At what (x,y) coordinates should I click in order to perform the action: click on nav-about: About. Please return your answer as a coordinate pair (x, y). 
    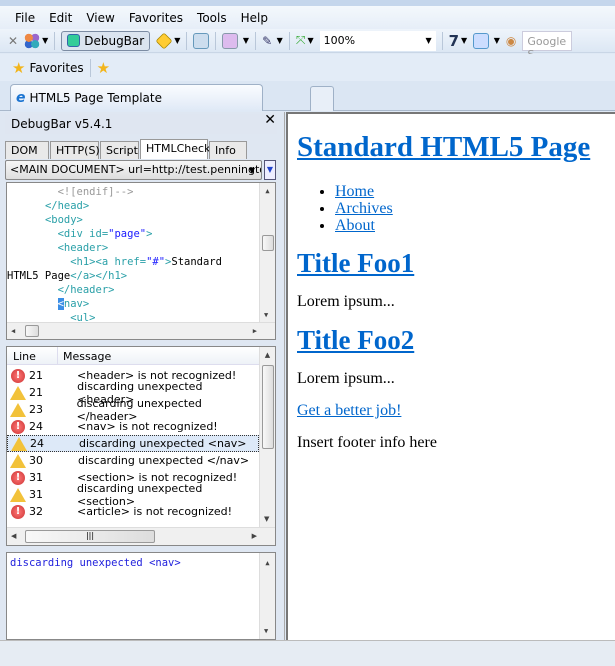
    Looking at the image, I should click on (355, 225).